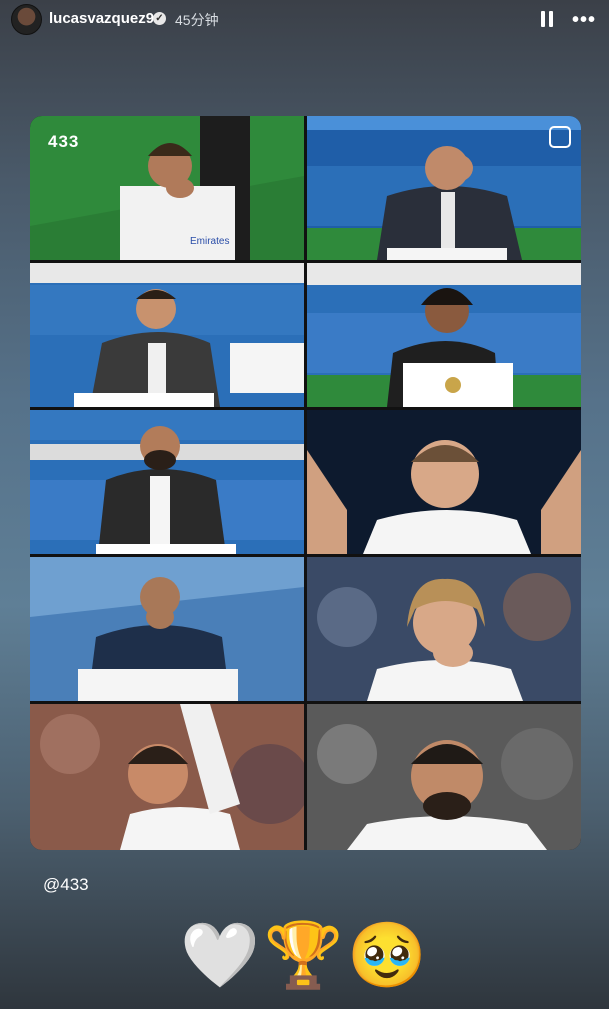 Image resolution: width=609 pixels, height=1009 pixels. I want to click on watermark-433: 433, so click(64, 141).